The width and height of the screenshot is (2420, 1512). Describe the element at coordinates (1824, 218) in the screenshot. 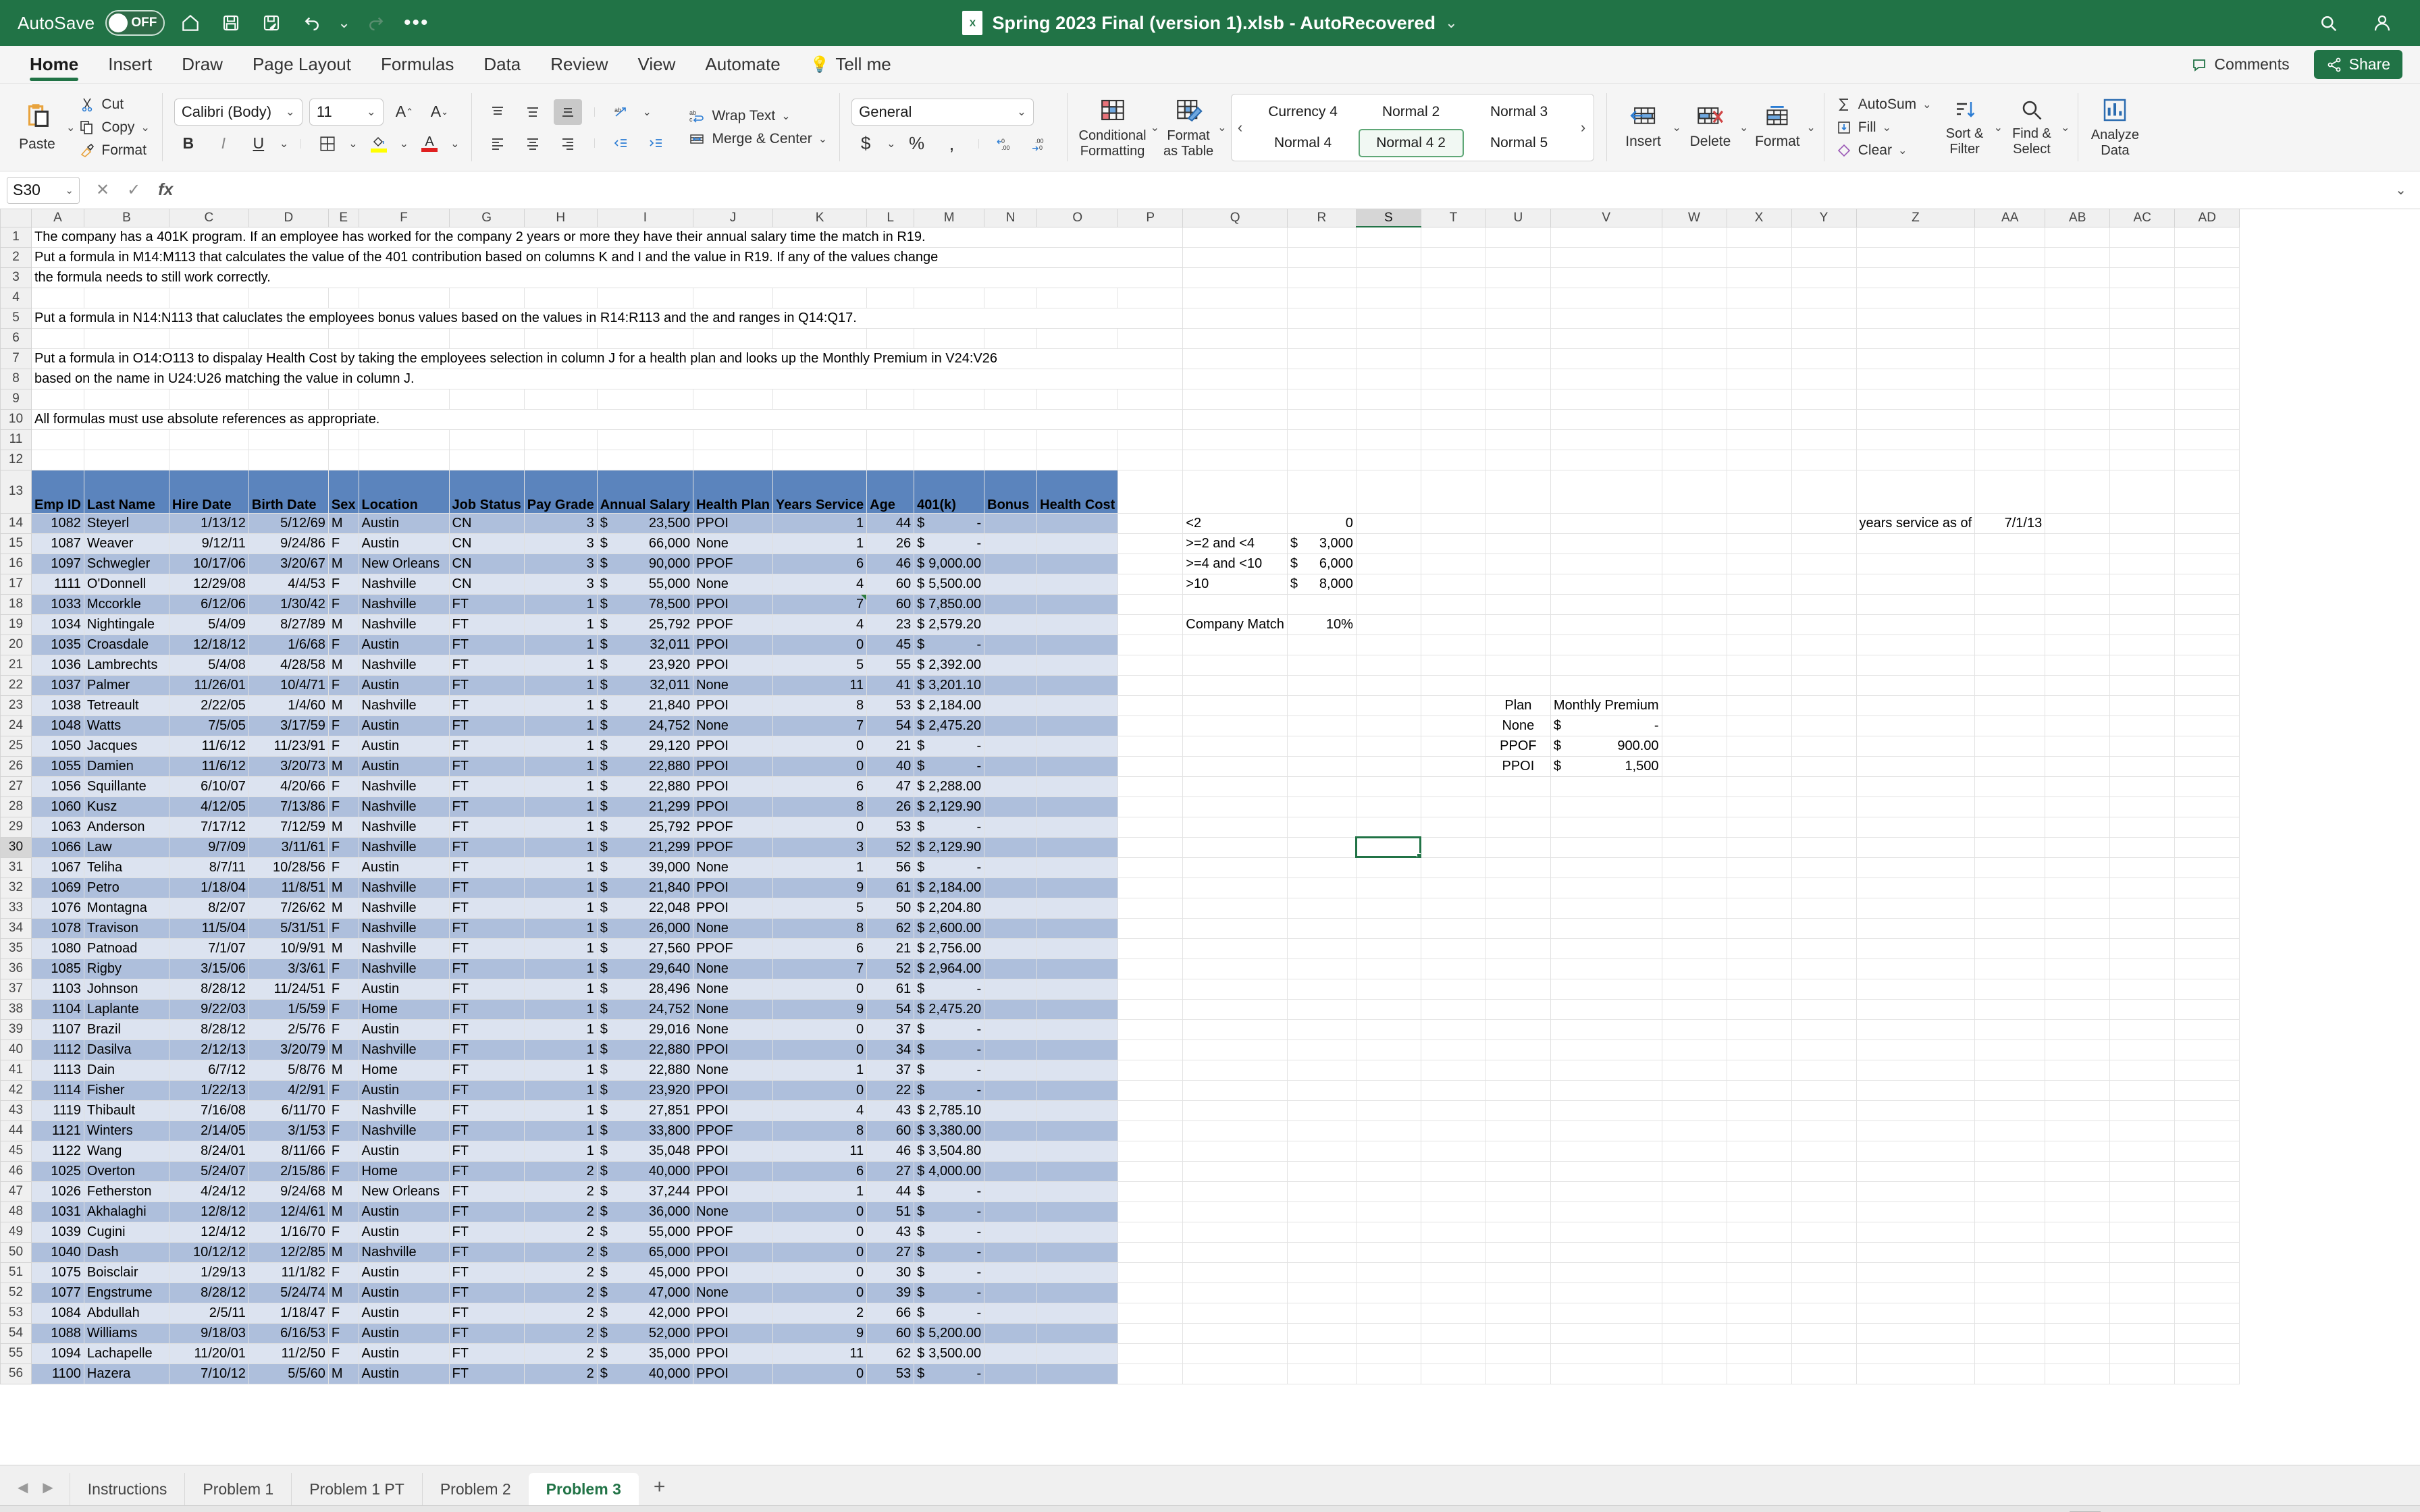

I see `column-header-y: Y` at that location.